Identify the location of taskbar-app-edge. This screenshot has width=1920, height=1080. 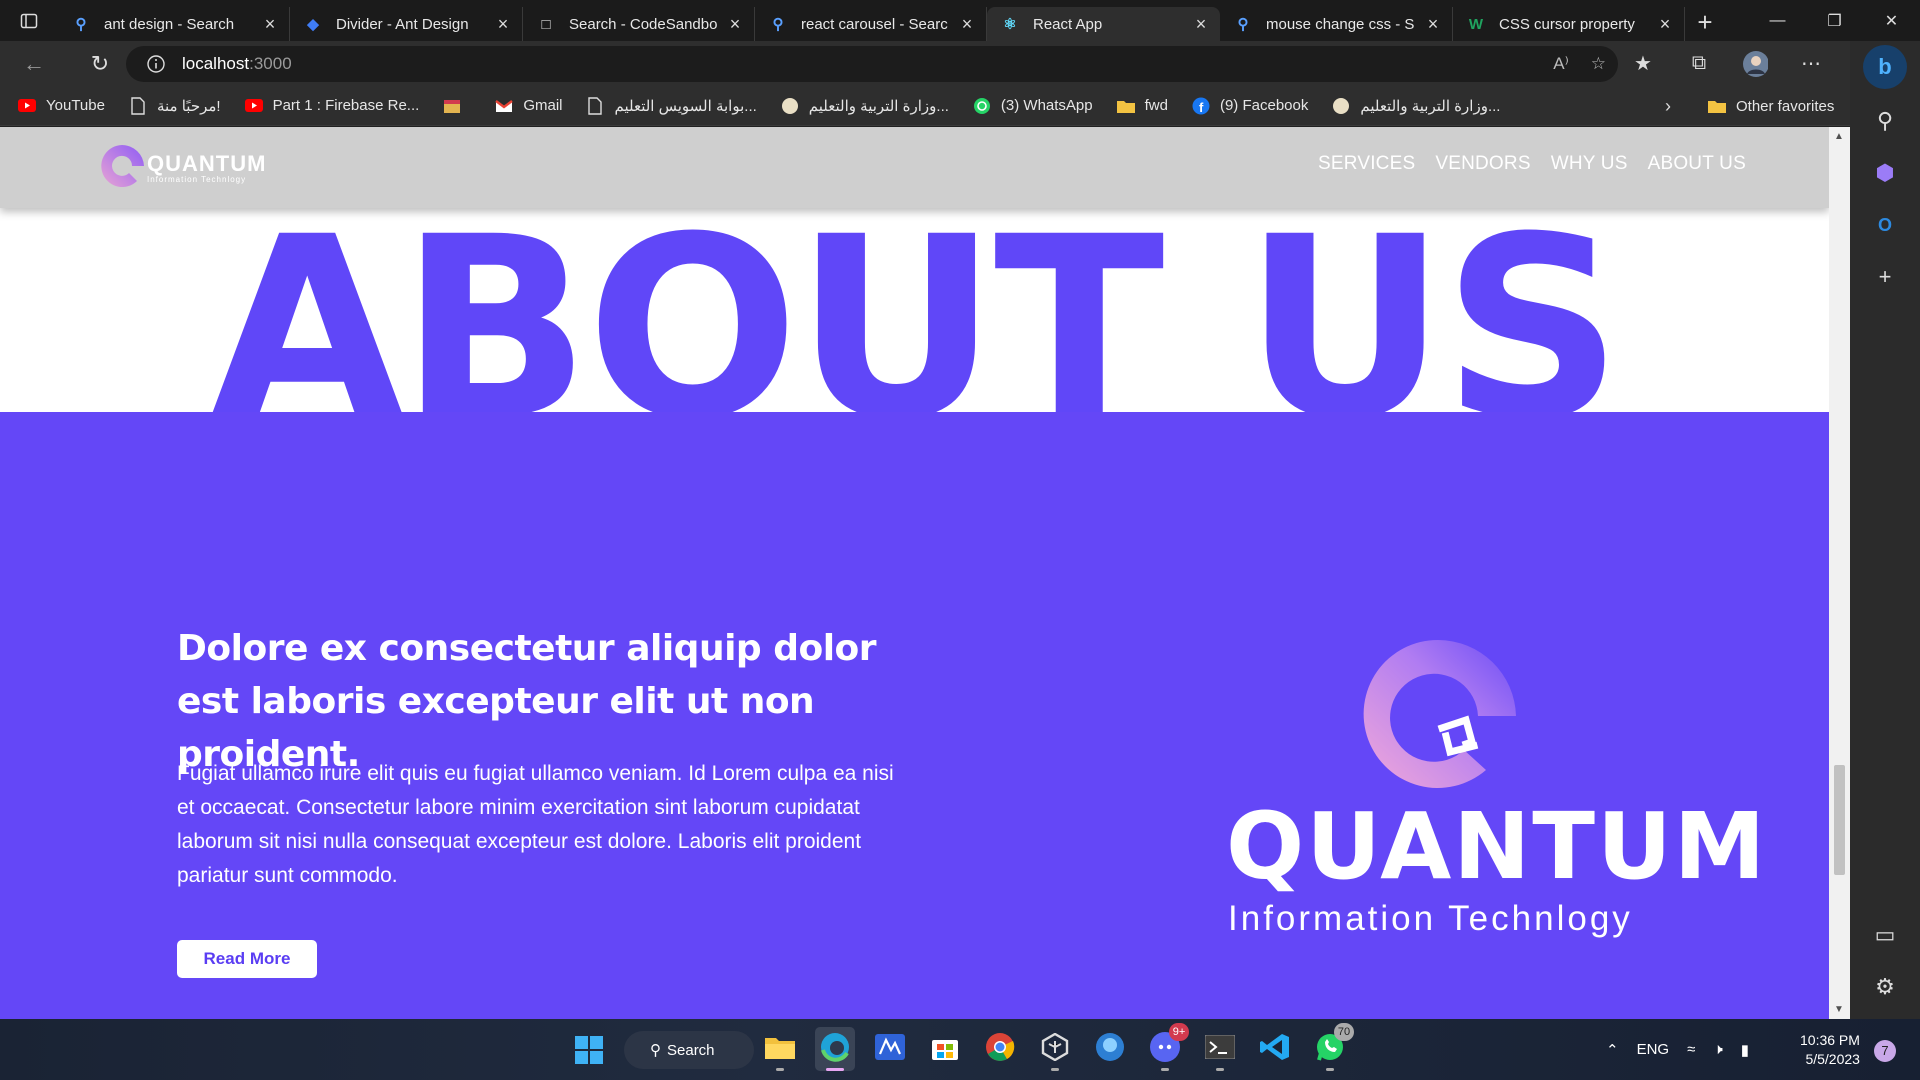
(835, 1049).